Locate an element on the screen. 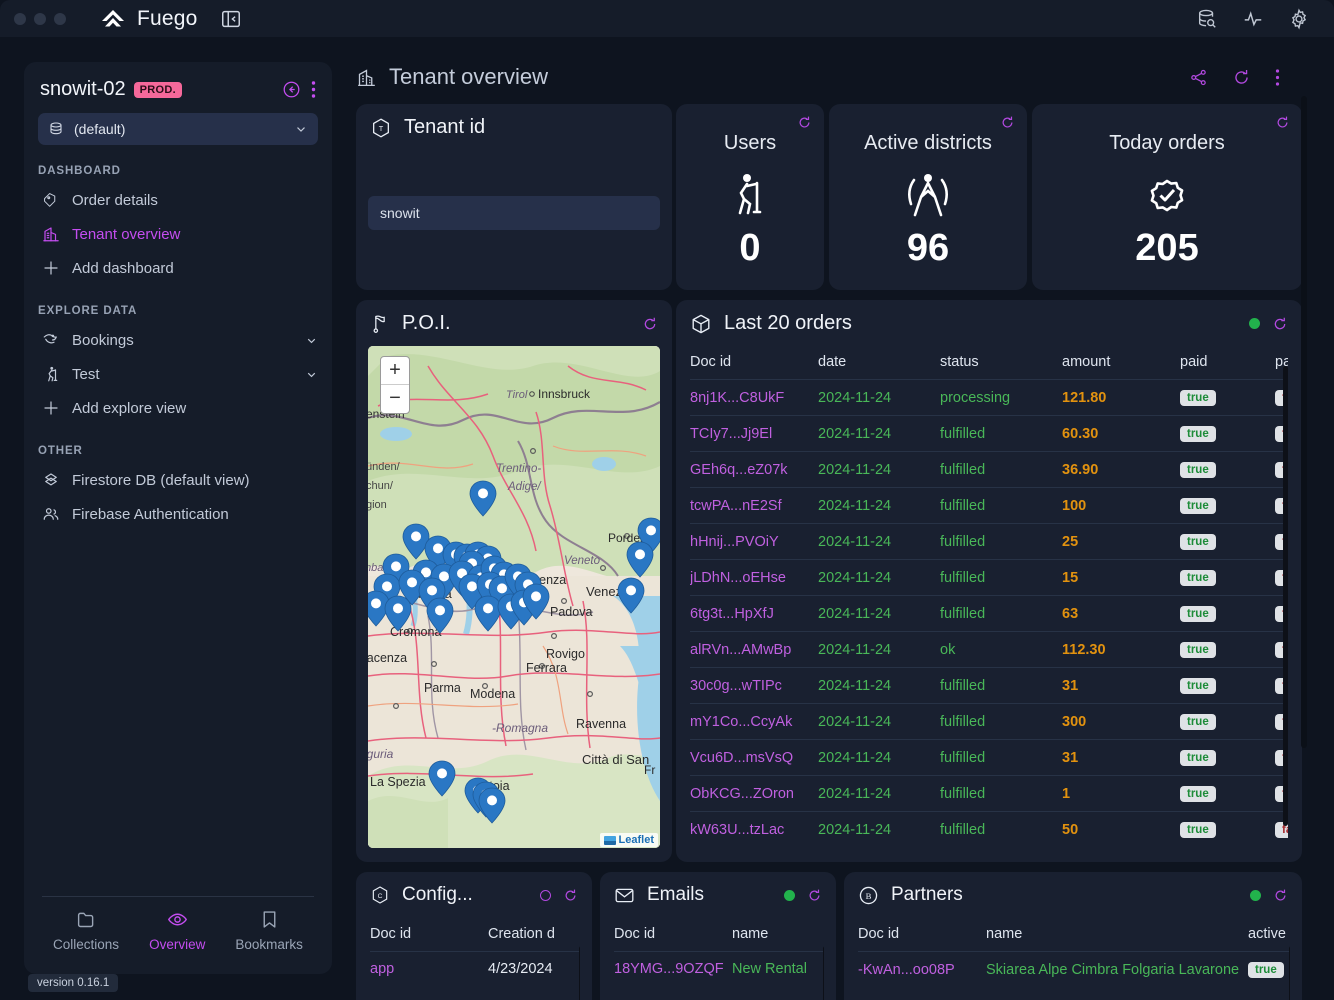 The height and width of the screenshot is (1000, 1334). column-header: Creation d is located at coordinates (534, 934).